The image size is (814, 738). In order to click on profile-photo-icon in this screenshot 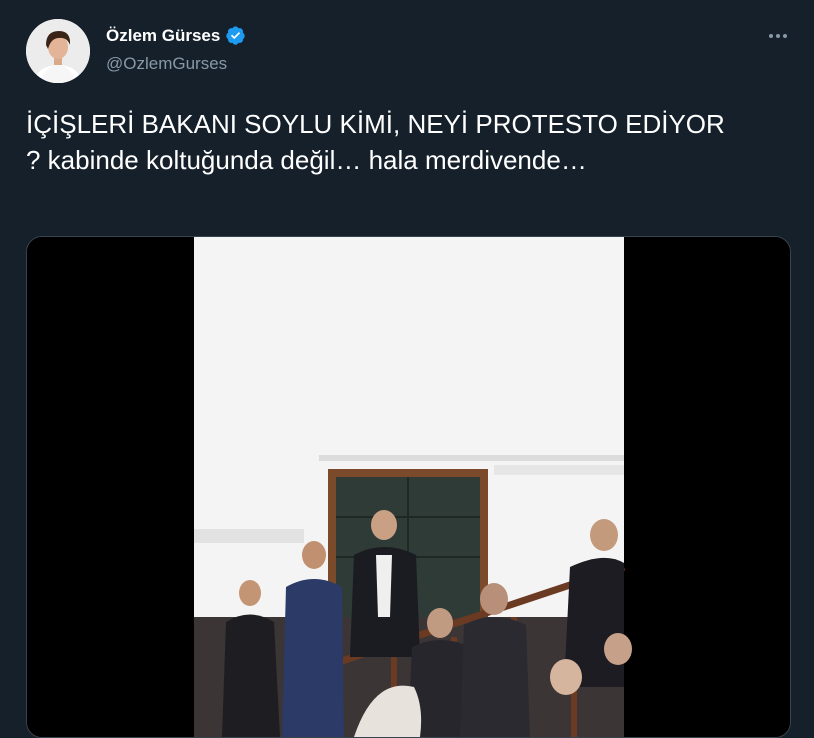, I will do `click(58, 51)`.